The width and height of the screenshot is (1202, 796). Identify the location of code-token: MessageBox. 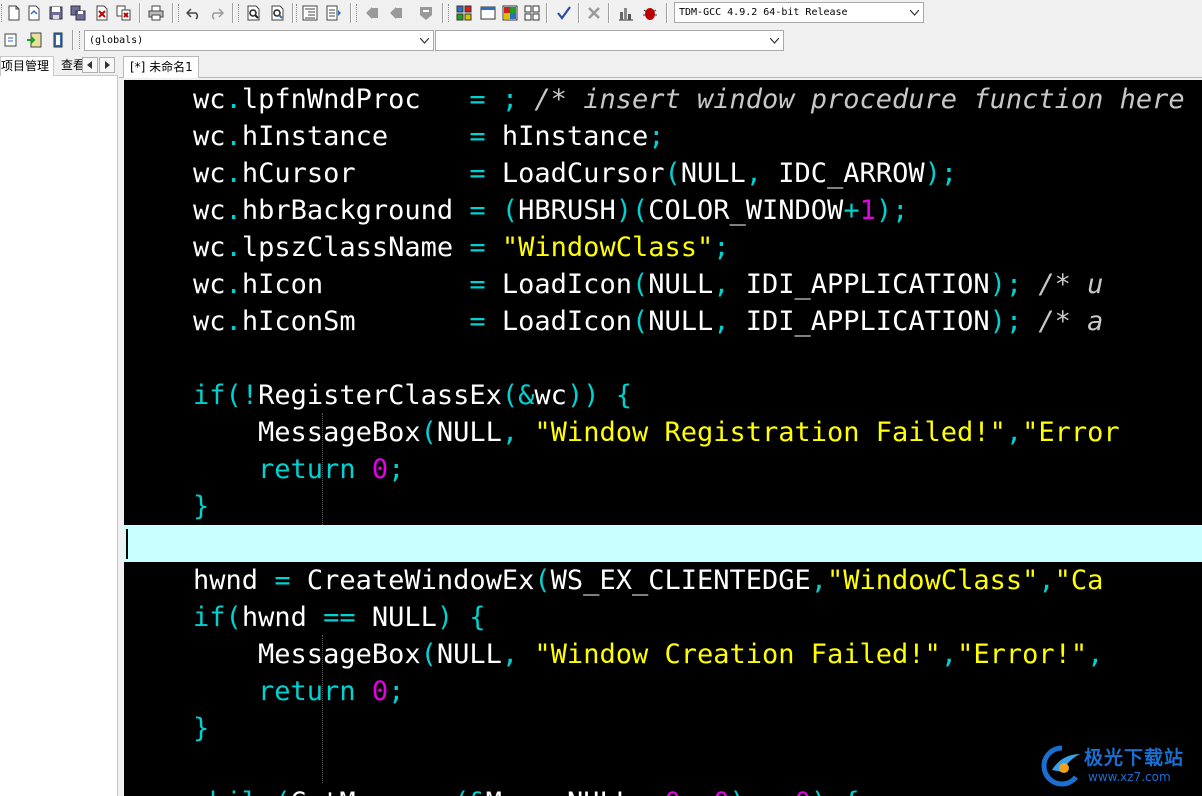
(274, 654).